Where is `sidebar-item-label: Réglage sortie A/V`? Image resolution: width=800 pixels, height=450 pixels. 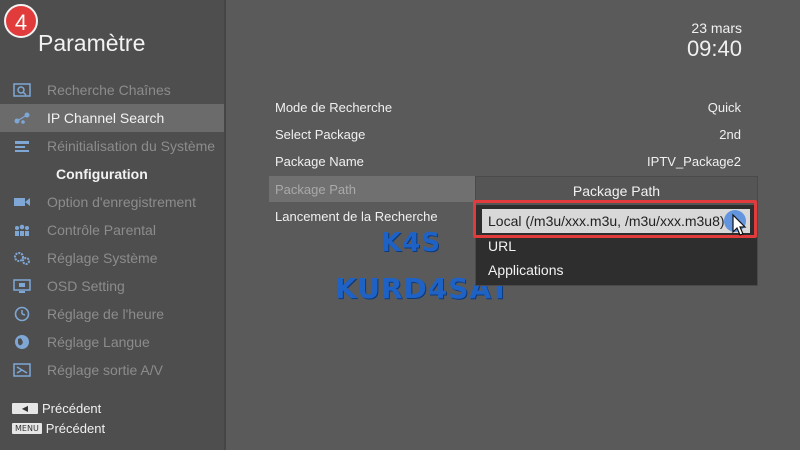 sidebar-item-label: Réglage sortie A/V is located at coordinates (105, 370).